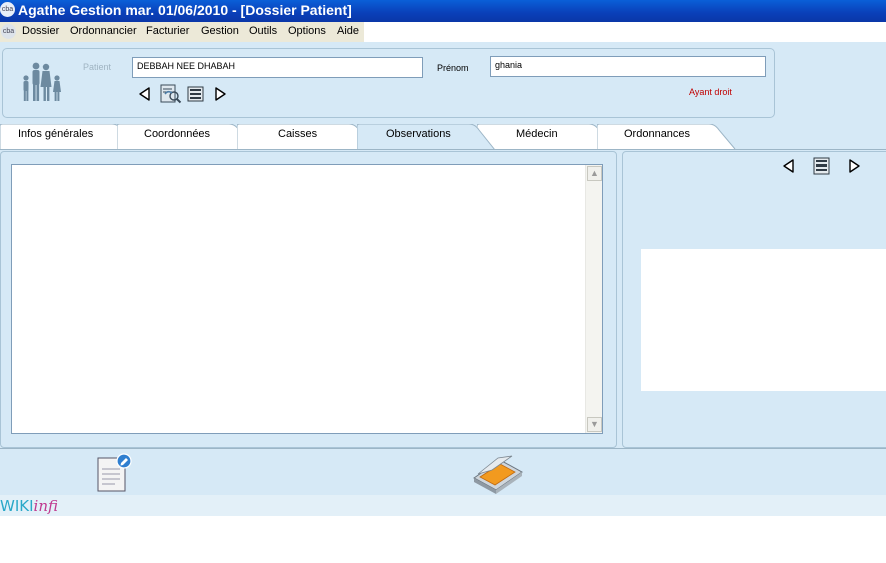  Describe the element at coordinates (17, 506) in the screenshot. I see `logo-part-wiki: WIKI` at that location.